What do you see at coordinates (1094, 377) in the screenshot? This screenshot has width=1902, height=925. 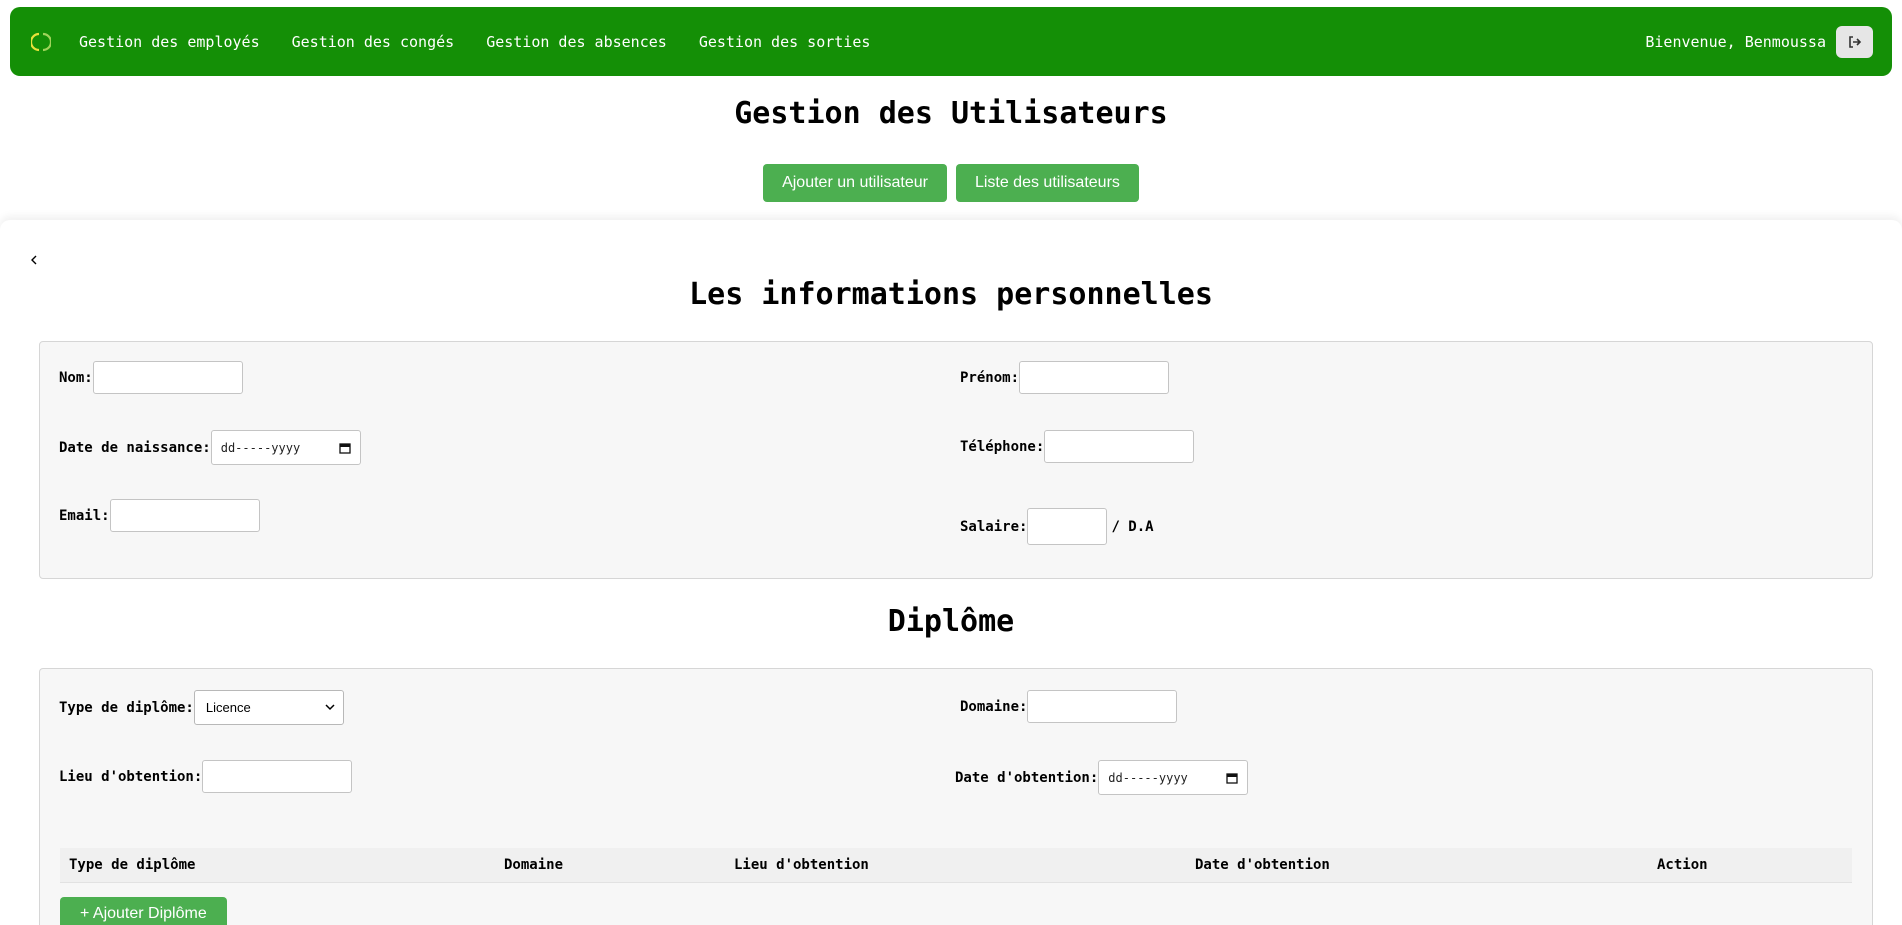 I see `prenom-input` at bounding box center [1094, 377].